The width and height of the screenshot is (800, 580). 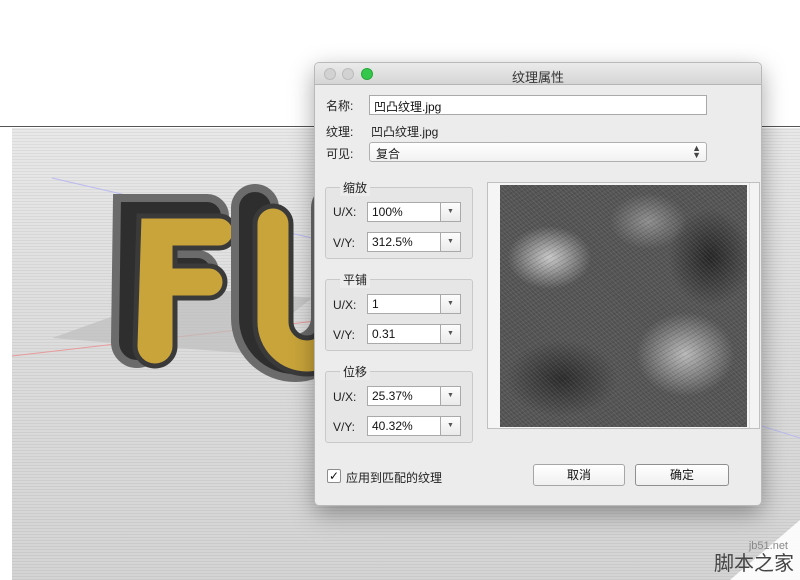 I want to click on offset-vy-label: V/Y:, so click(x=344, y=427).